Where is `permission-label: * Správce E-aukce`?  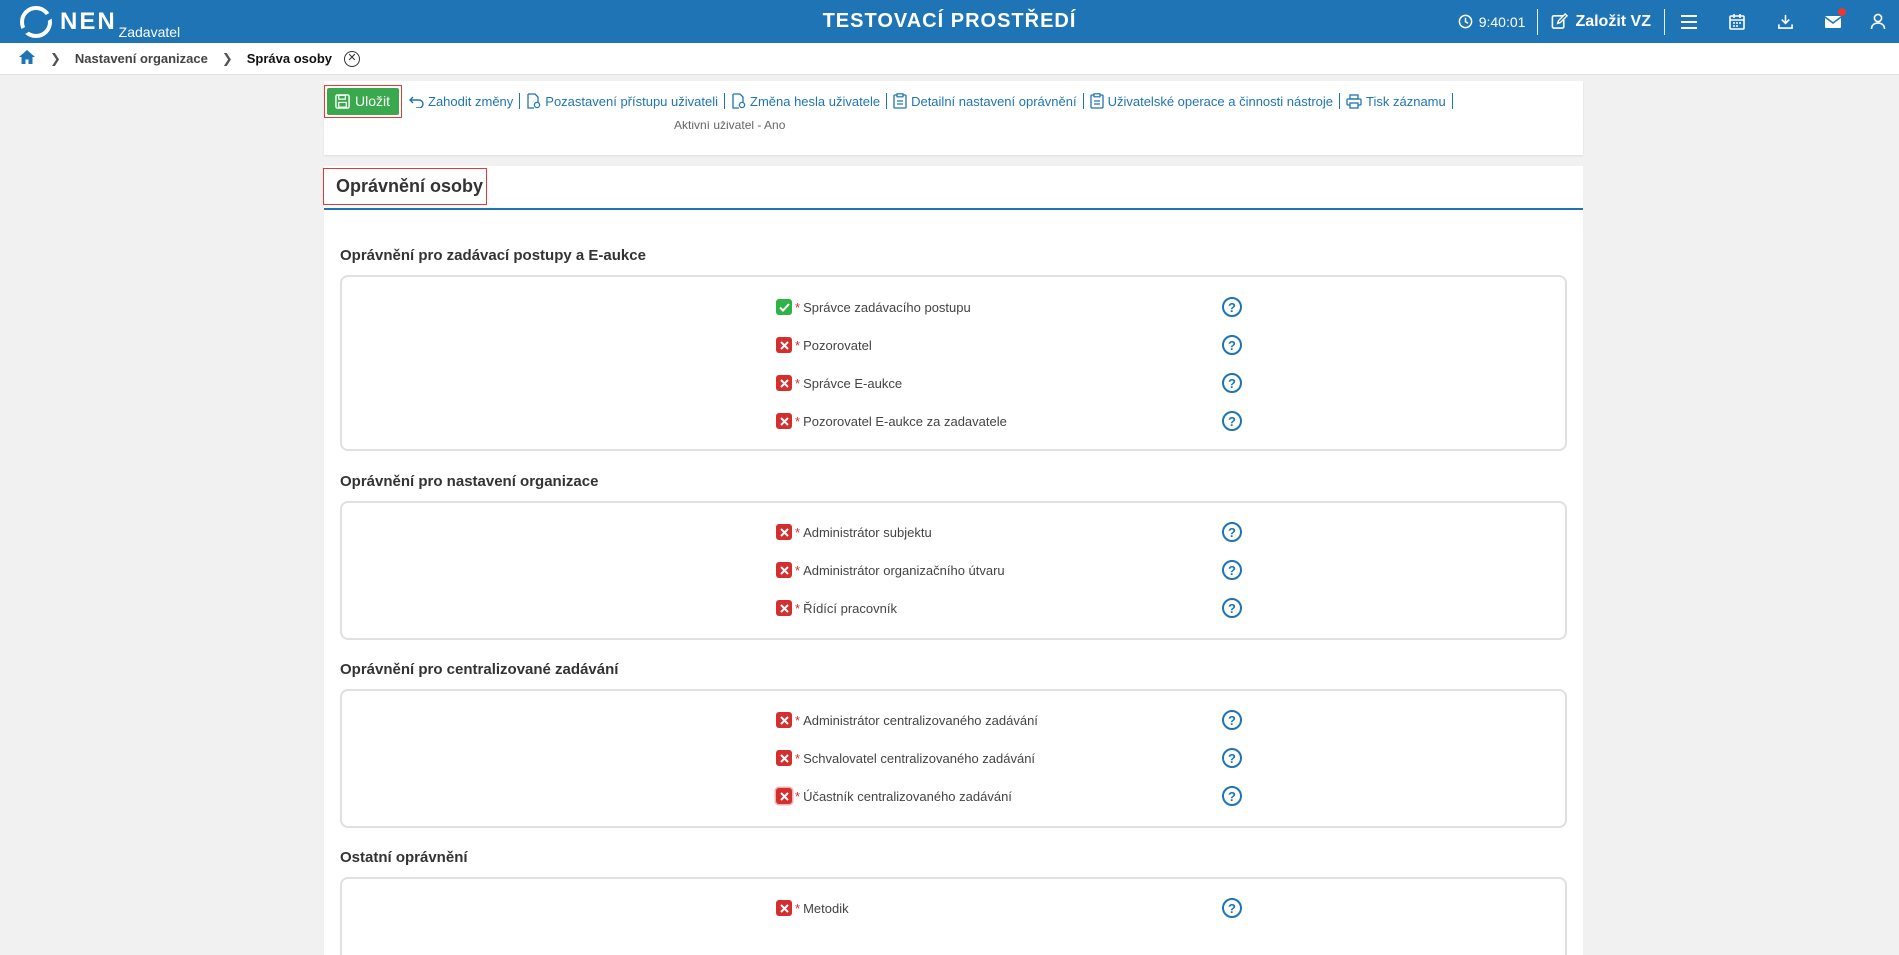
permission-label: * Správce E-aukce is located at coordinates (849, 383).